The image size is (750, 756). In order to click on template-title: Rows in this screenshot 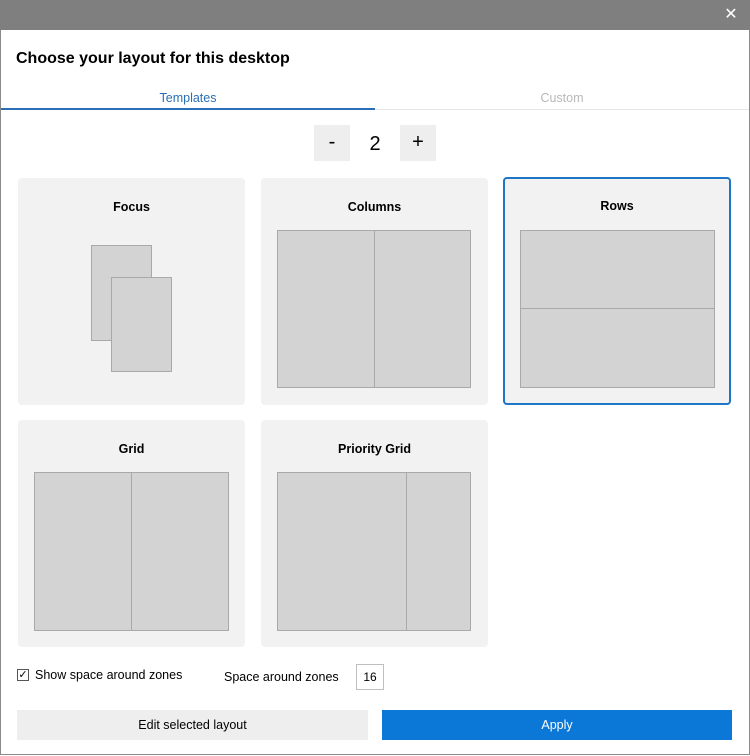, I will do `click(617, 206)`.